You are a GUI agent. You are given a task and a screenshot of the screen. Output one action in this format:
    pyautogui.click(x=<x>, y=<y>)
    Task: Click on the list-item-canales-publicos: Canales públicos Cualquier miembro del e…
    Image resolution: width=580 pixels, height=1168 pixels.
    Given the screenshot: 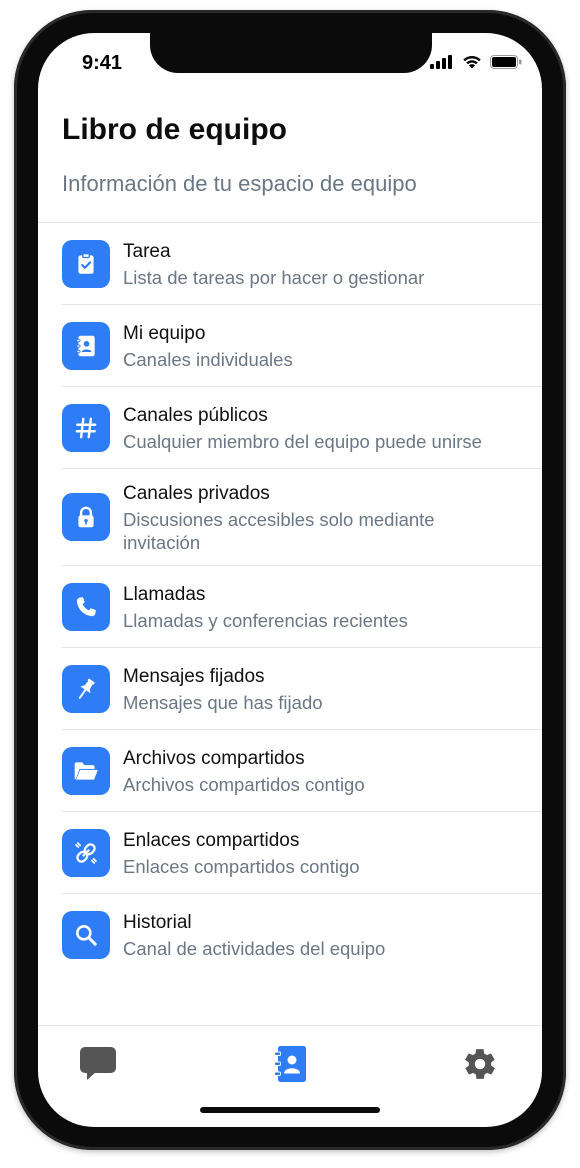 What is the action you would take?
    pyautogui.click(x=302, y=428)
    